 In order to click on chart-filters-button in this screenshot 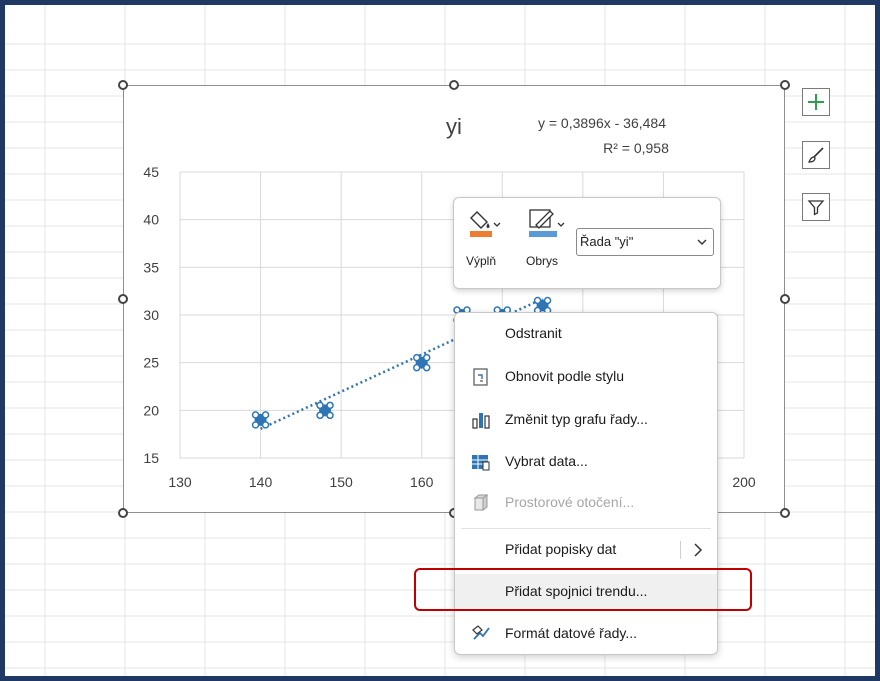, I will do `click(816, 207)`.